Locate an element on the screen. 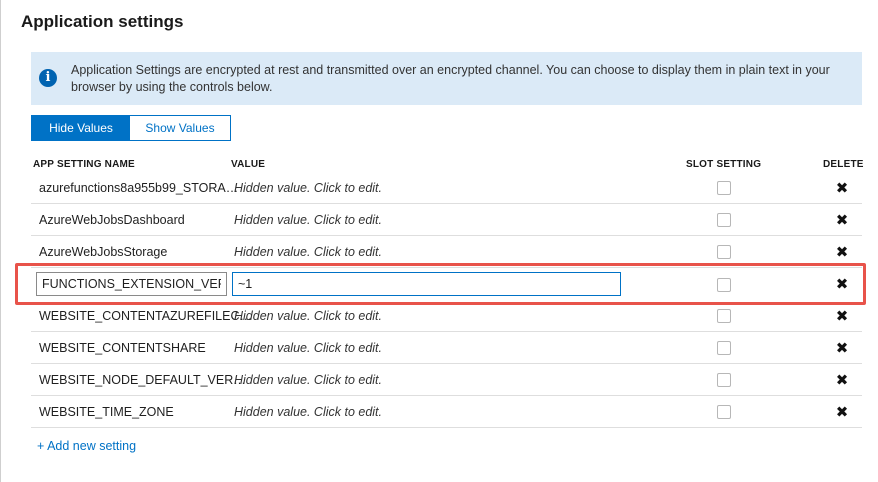 This screenshot has width=878, height=482. page-title: Application settings is located at coordinates (102, 21).